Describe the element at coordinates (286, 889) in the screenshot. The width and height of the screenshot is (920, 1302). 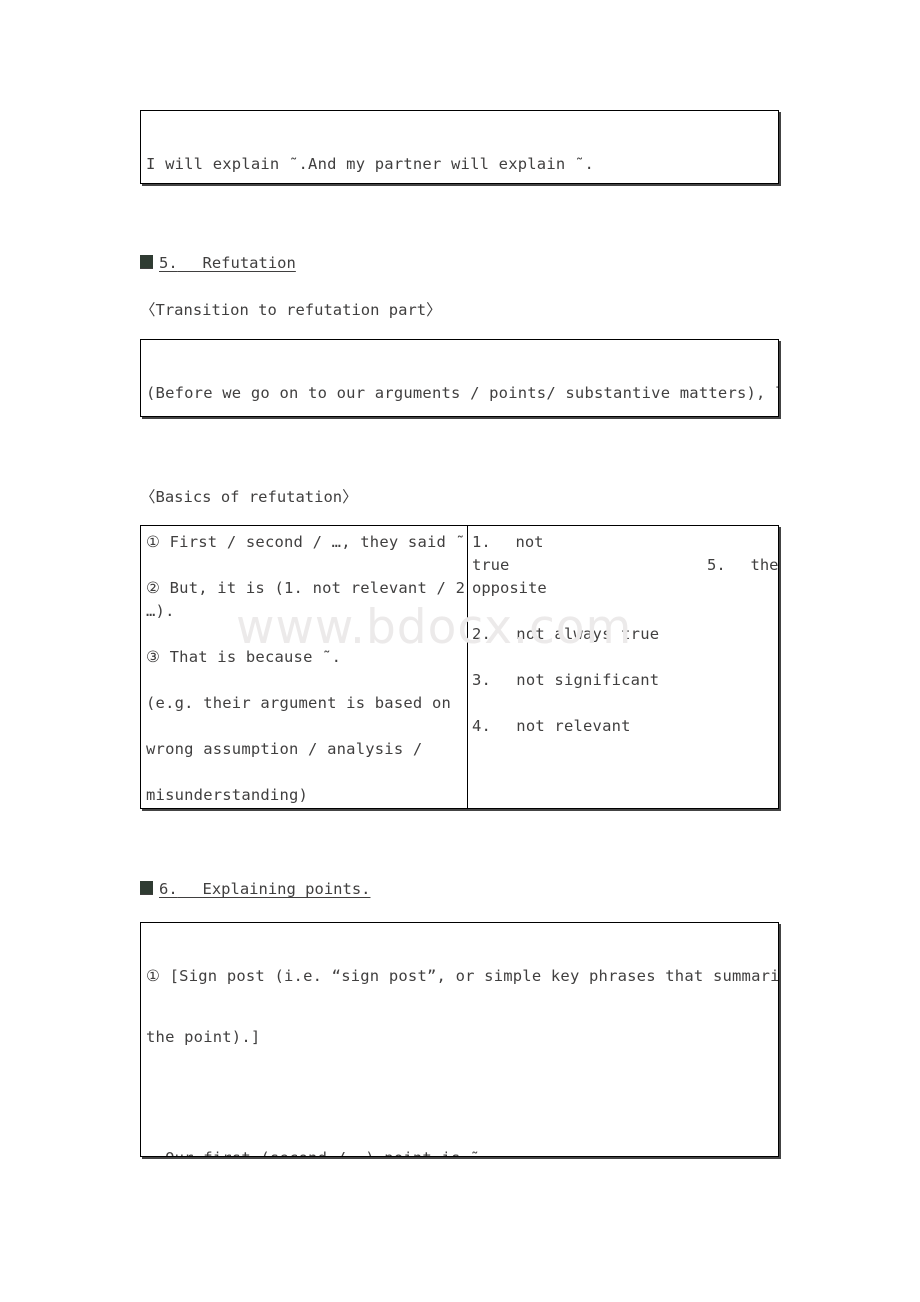
I see `section-6-title: Explaining points.` at that location.